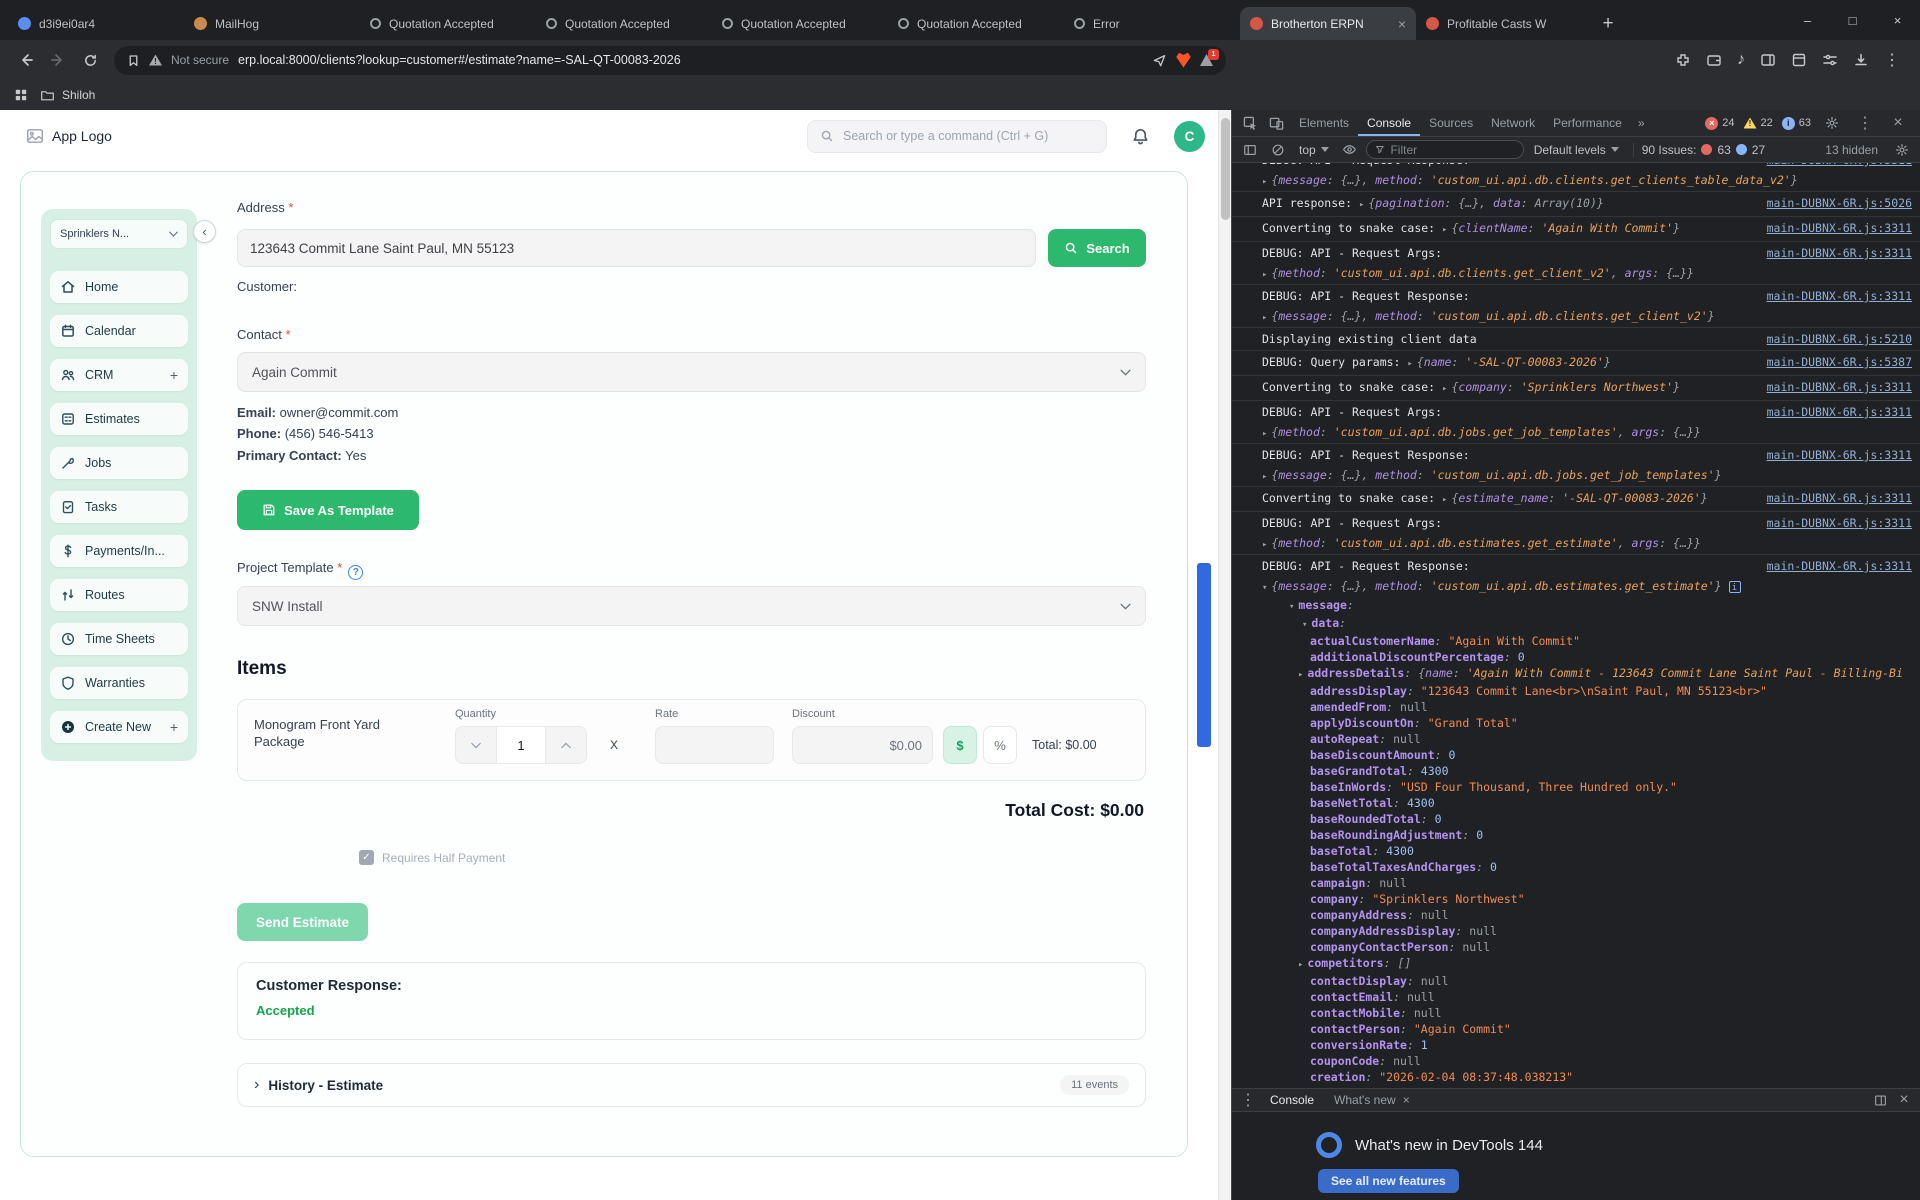 The width and height of the screenshot is (1920, 1200). I want to click on tab-close-icon: ×, so click(1401, 24).